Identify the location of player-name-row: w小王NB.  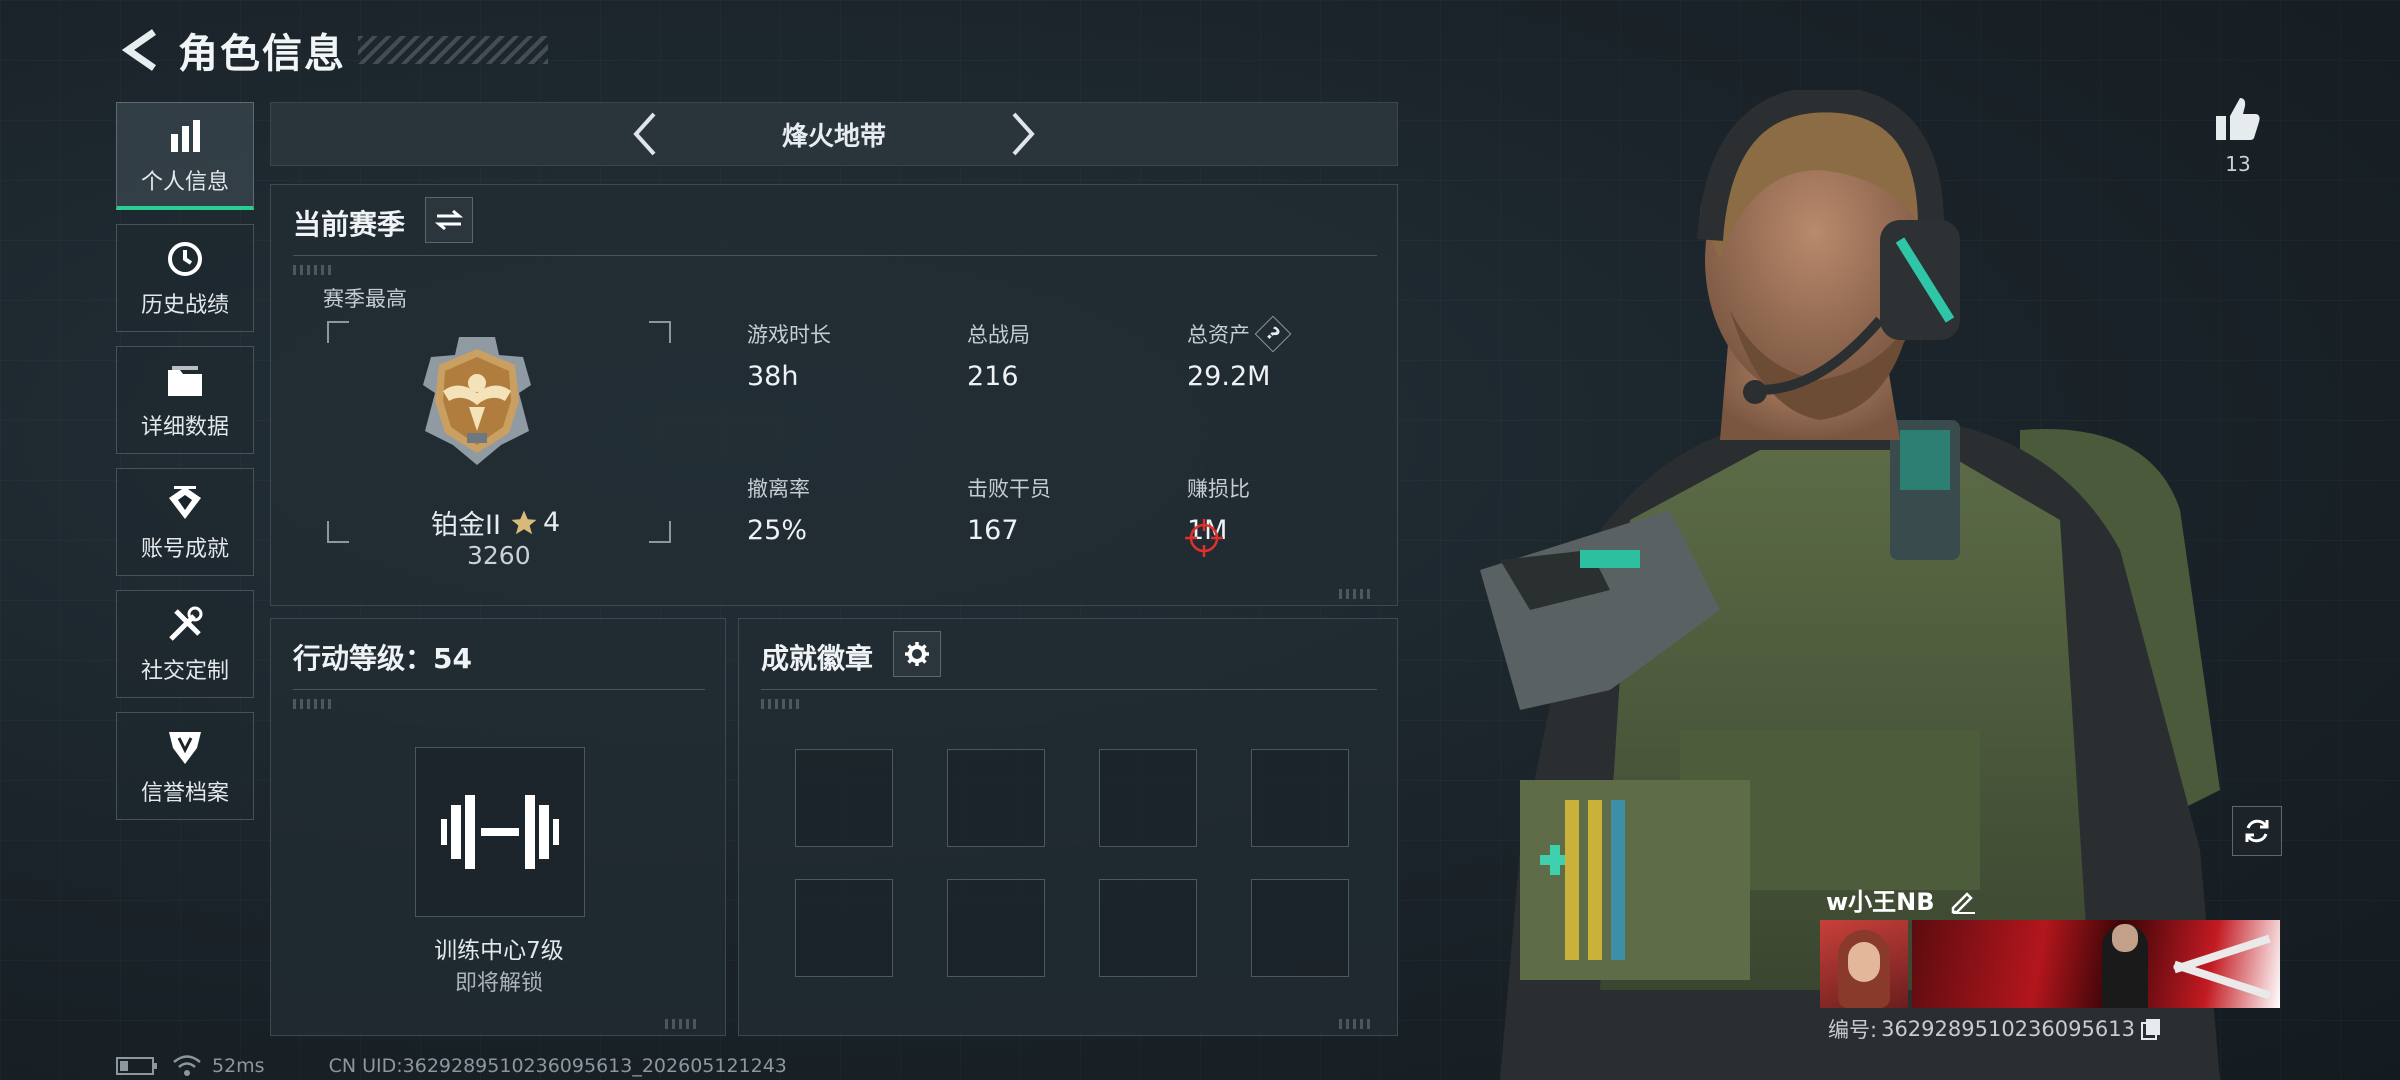
(1901, 899).